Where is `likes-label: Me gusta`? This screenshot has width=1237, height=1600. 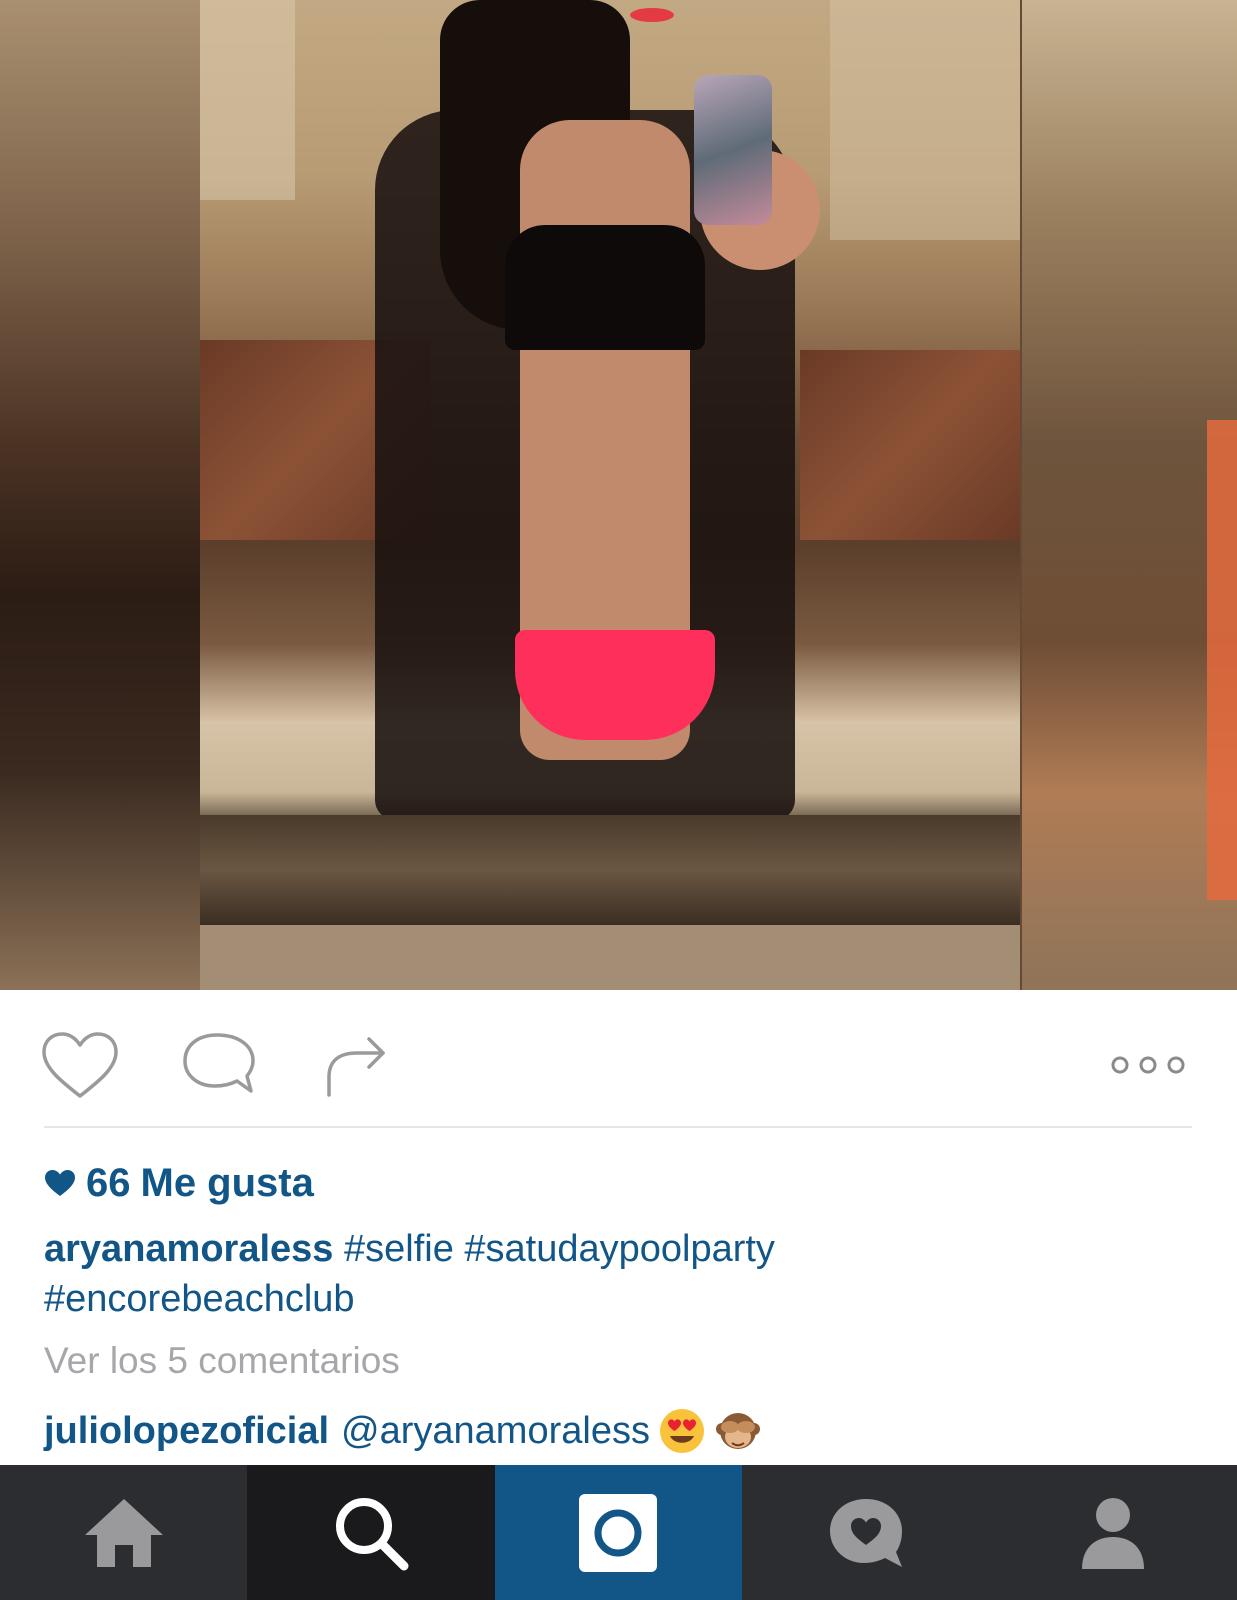
likes-label: Me gusta is located at coordinates (227, 1182).